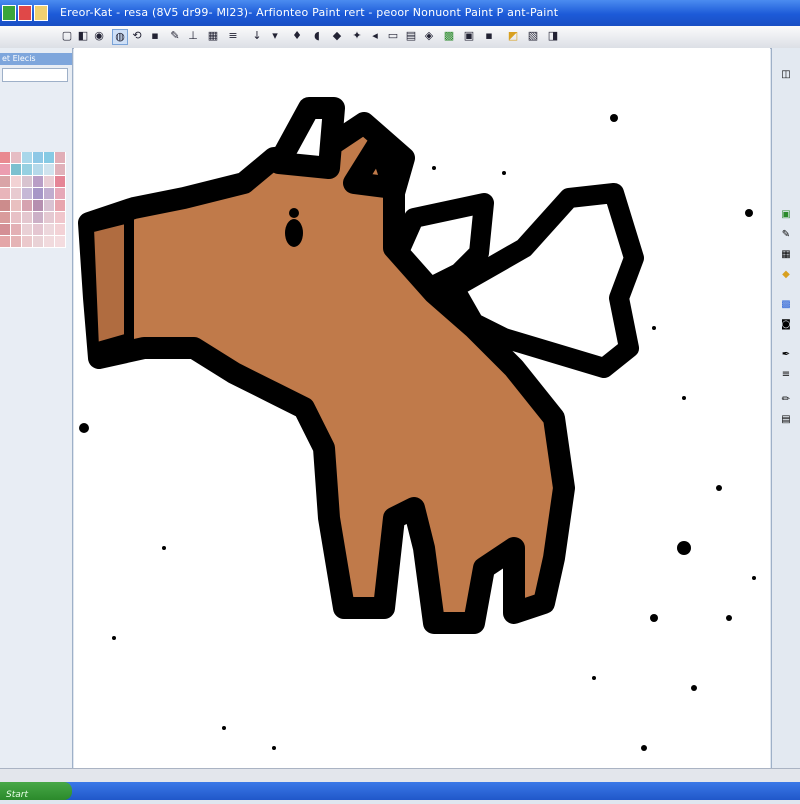  Describe the element at coordinates (786, 400) in the screenshot. I see `panel-pencil-icon: ✏` at that location.